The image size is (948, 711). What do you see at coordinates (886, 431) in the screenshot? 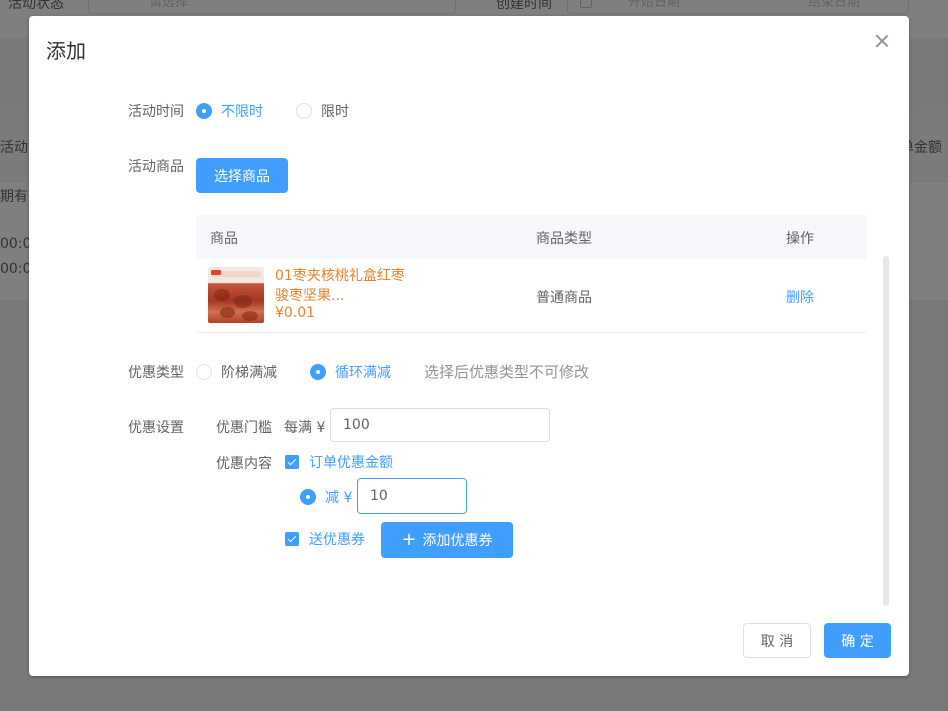
I see `scrollbar` at bounding box center [886, 431].